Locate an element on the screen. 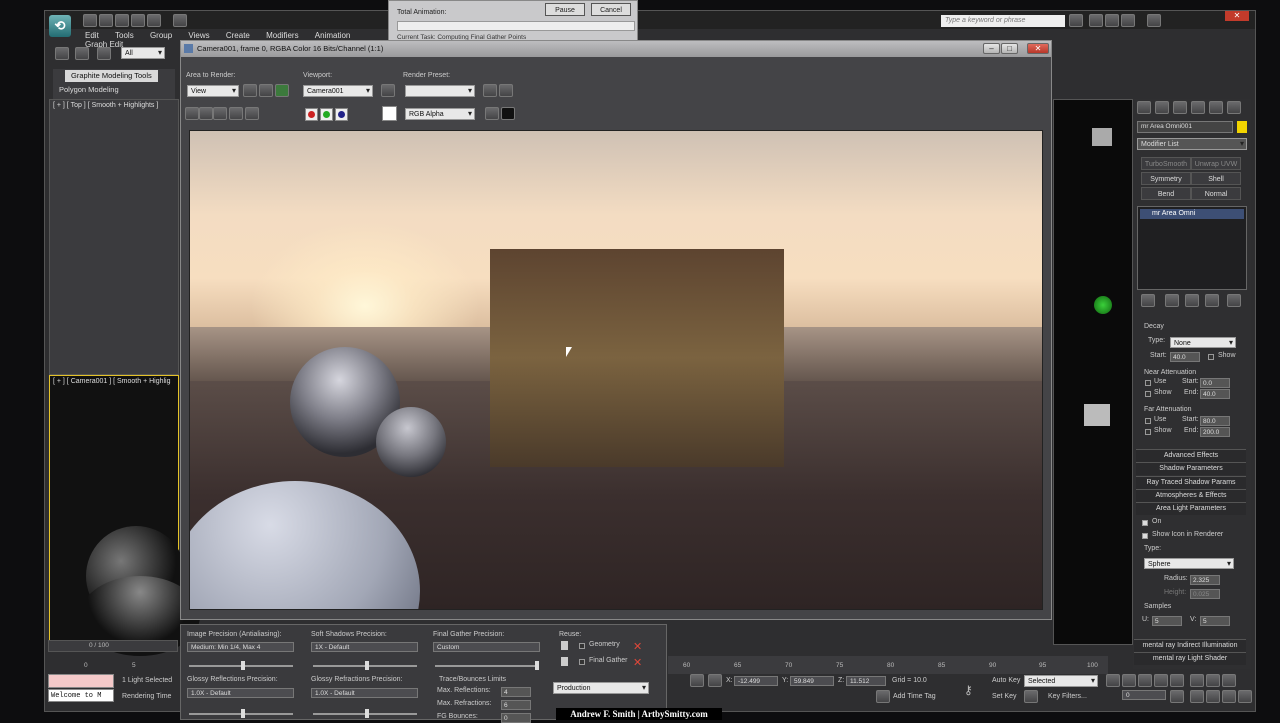 The height and width of the screenshot is (723, 1280). object-color-swatch is located at coordinates (1242, 127).